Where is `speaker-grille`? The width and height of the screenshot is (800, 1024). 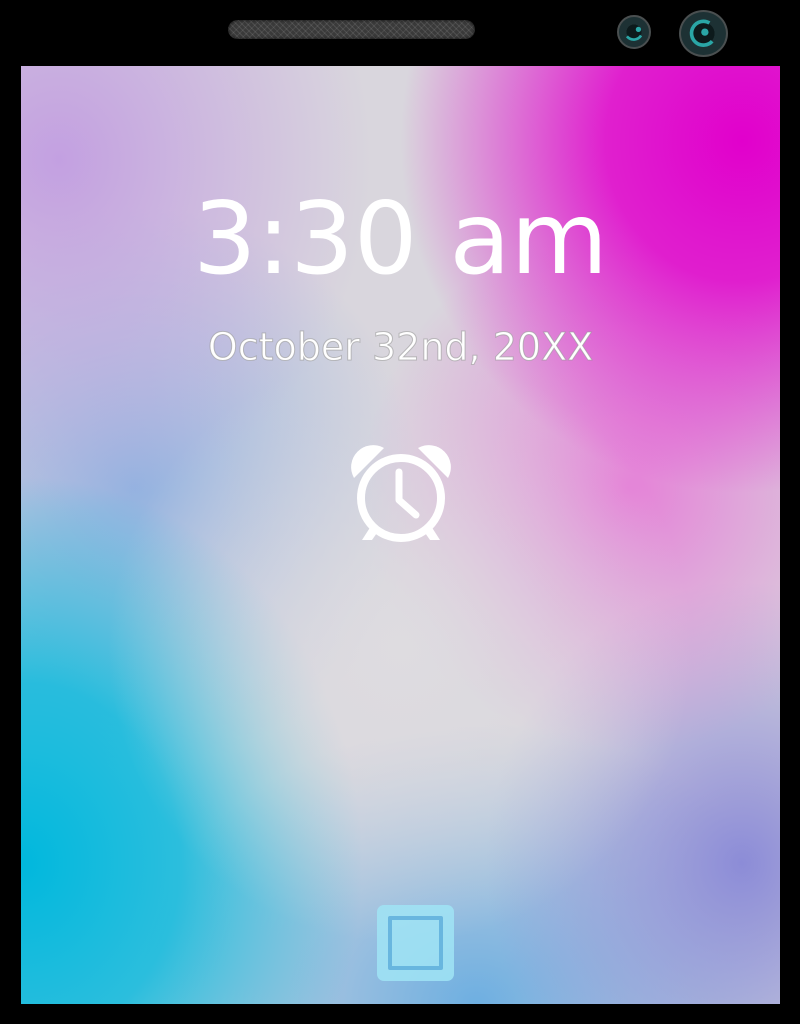 speaker-grille is located at coordinates (351, 29).